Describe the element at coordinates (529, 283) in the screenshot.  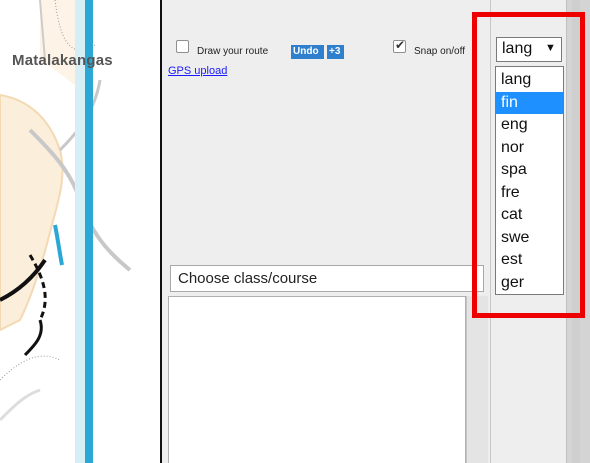
I see `language-option: ger` at that location.